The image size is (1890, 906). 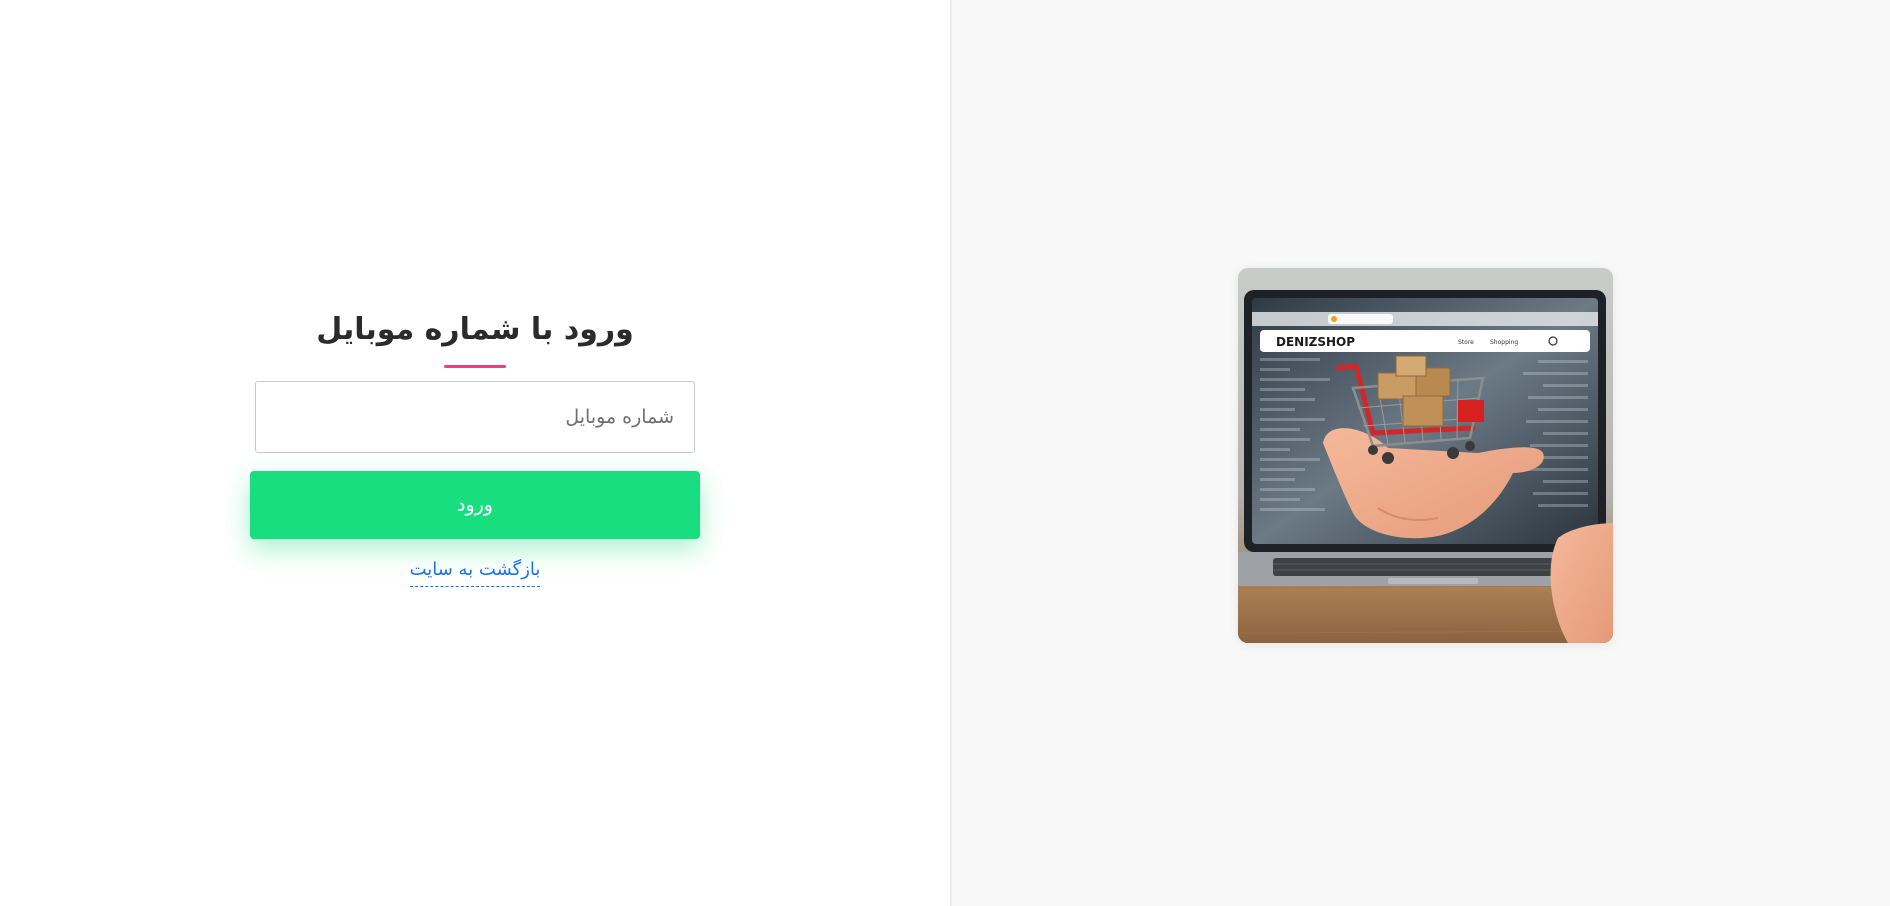 I want to click on login-button: ورود, so click(x=475, y=505).